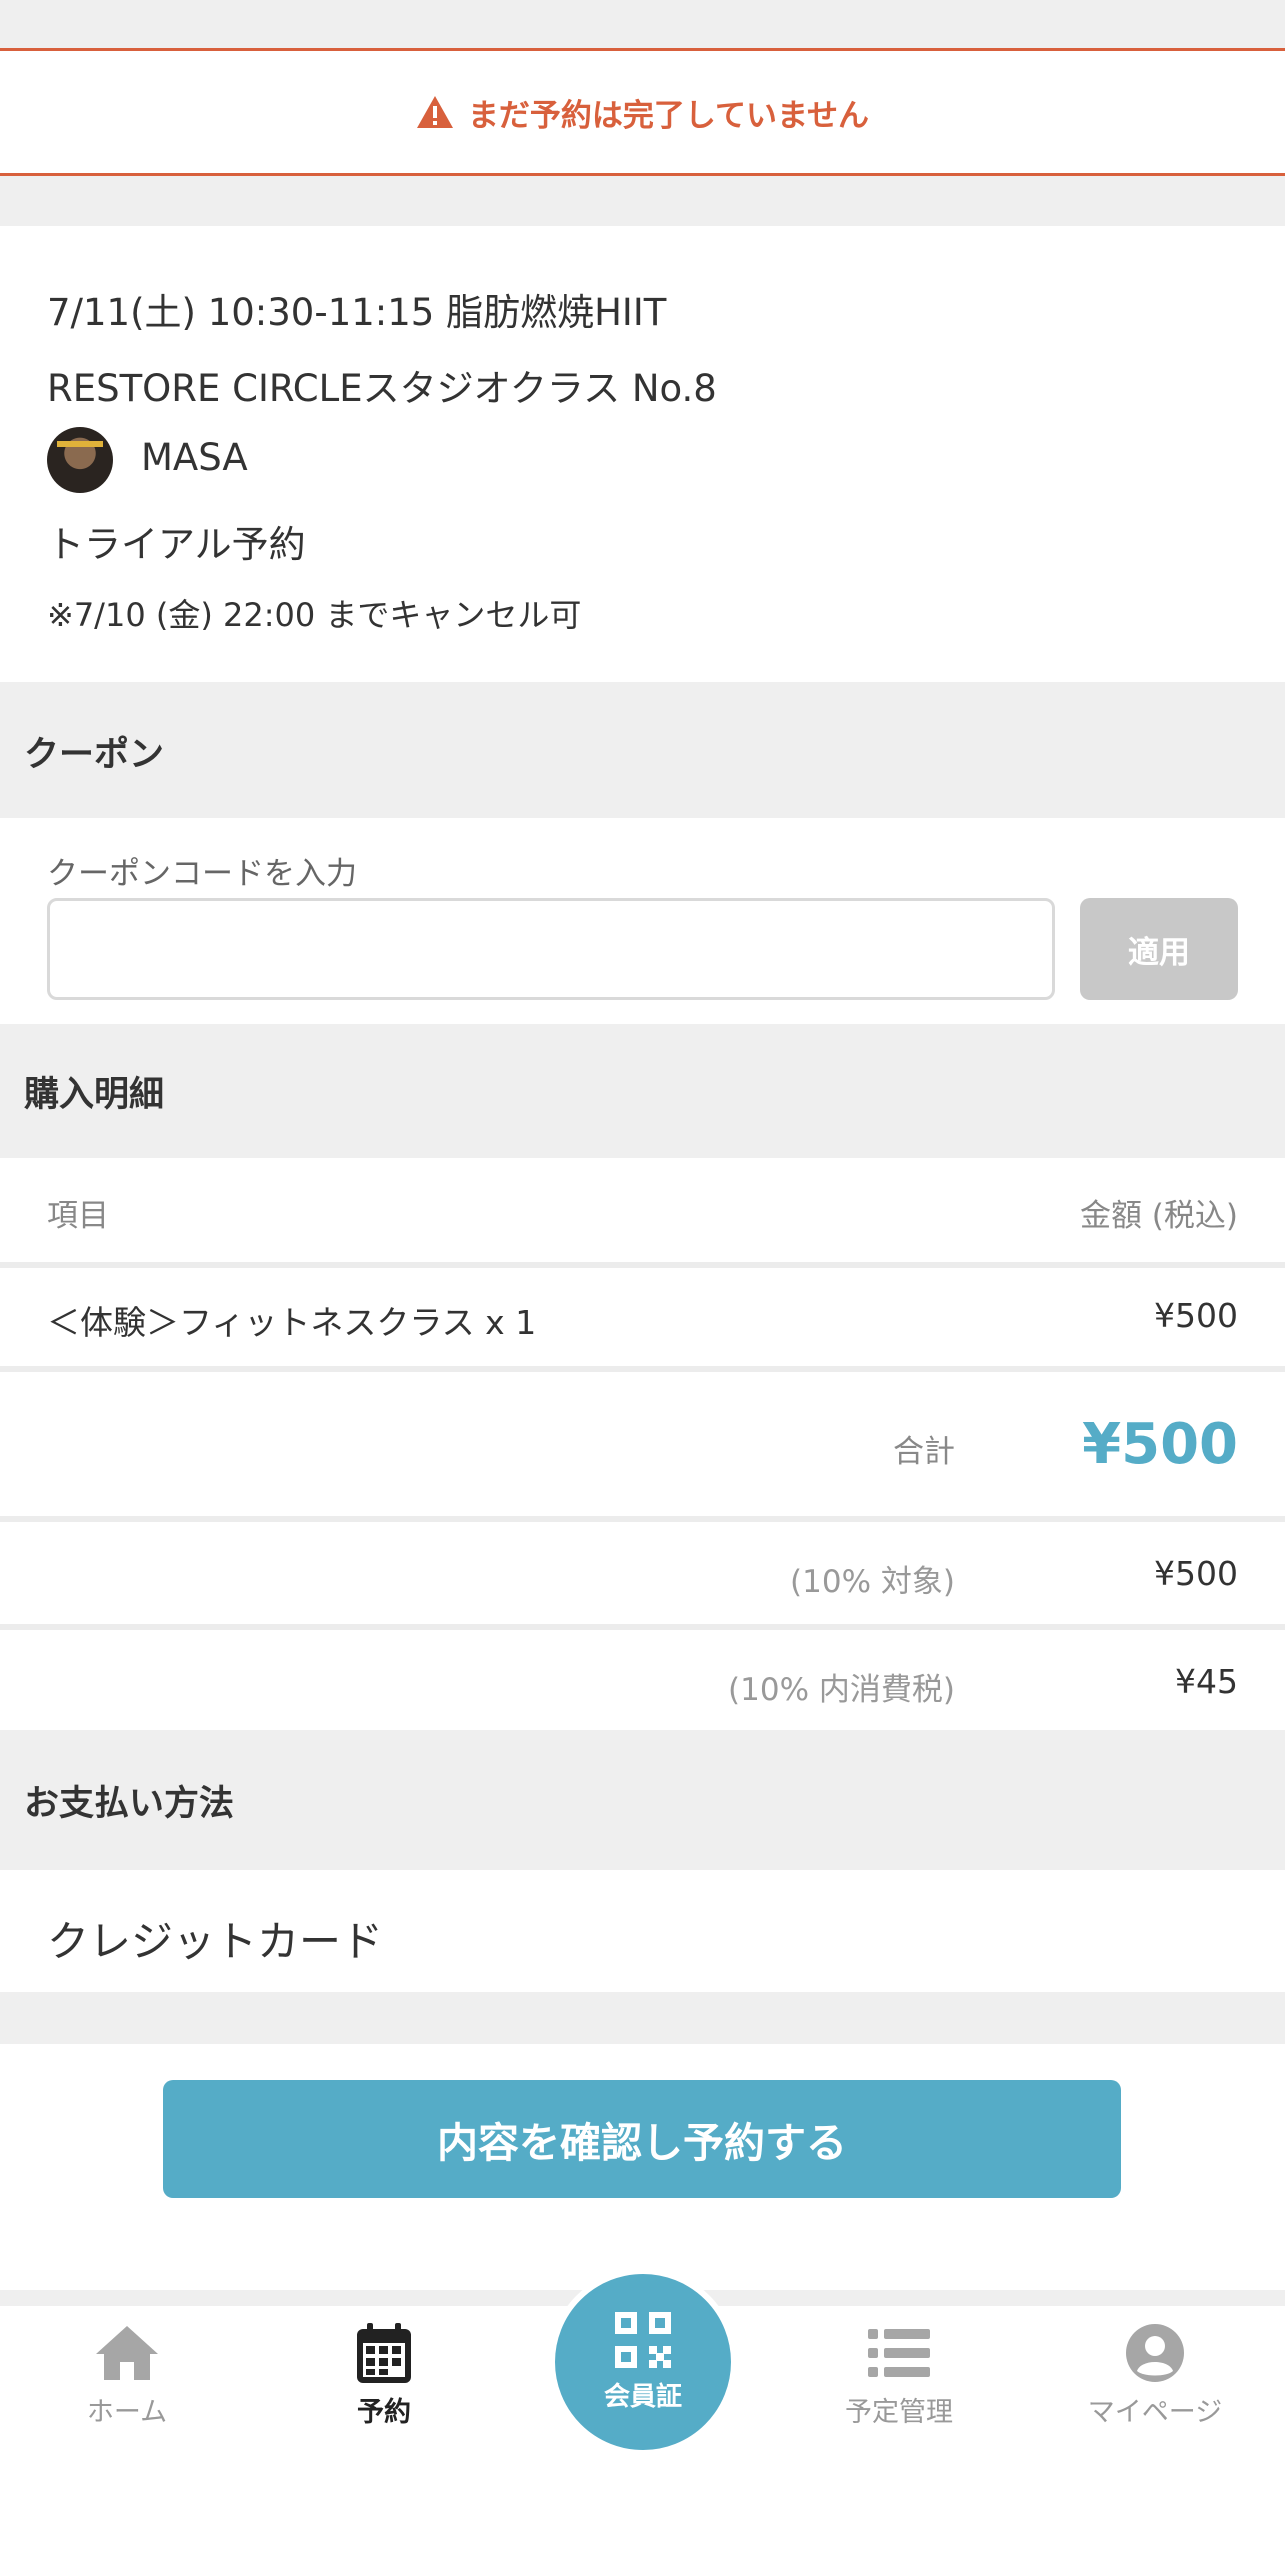 This screenshot has width=1285, height=2560. I want to click on reservation-incomplete-banner: まだ予約は完了していません, so click(642, 112).